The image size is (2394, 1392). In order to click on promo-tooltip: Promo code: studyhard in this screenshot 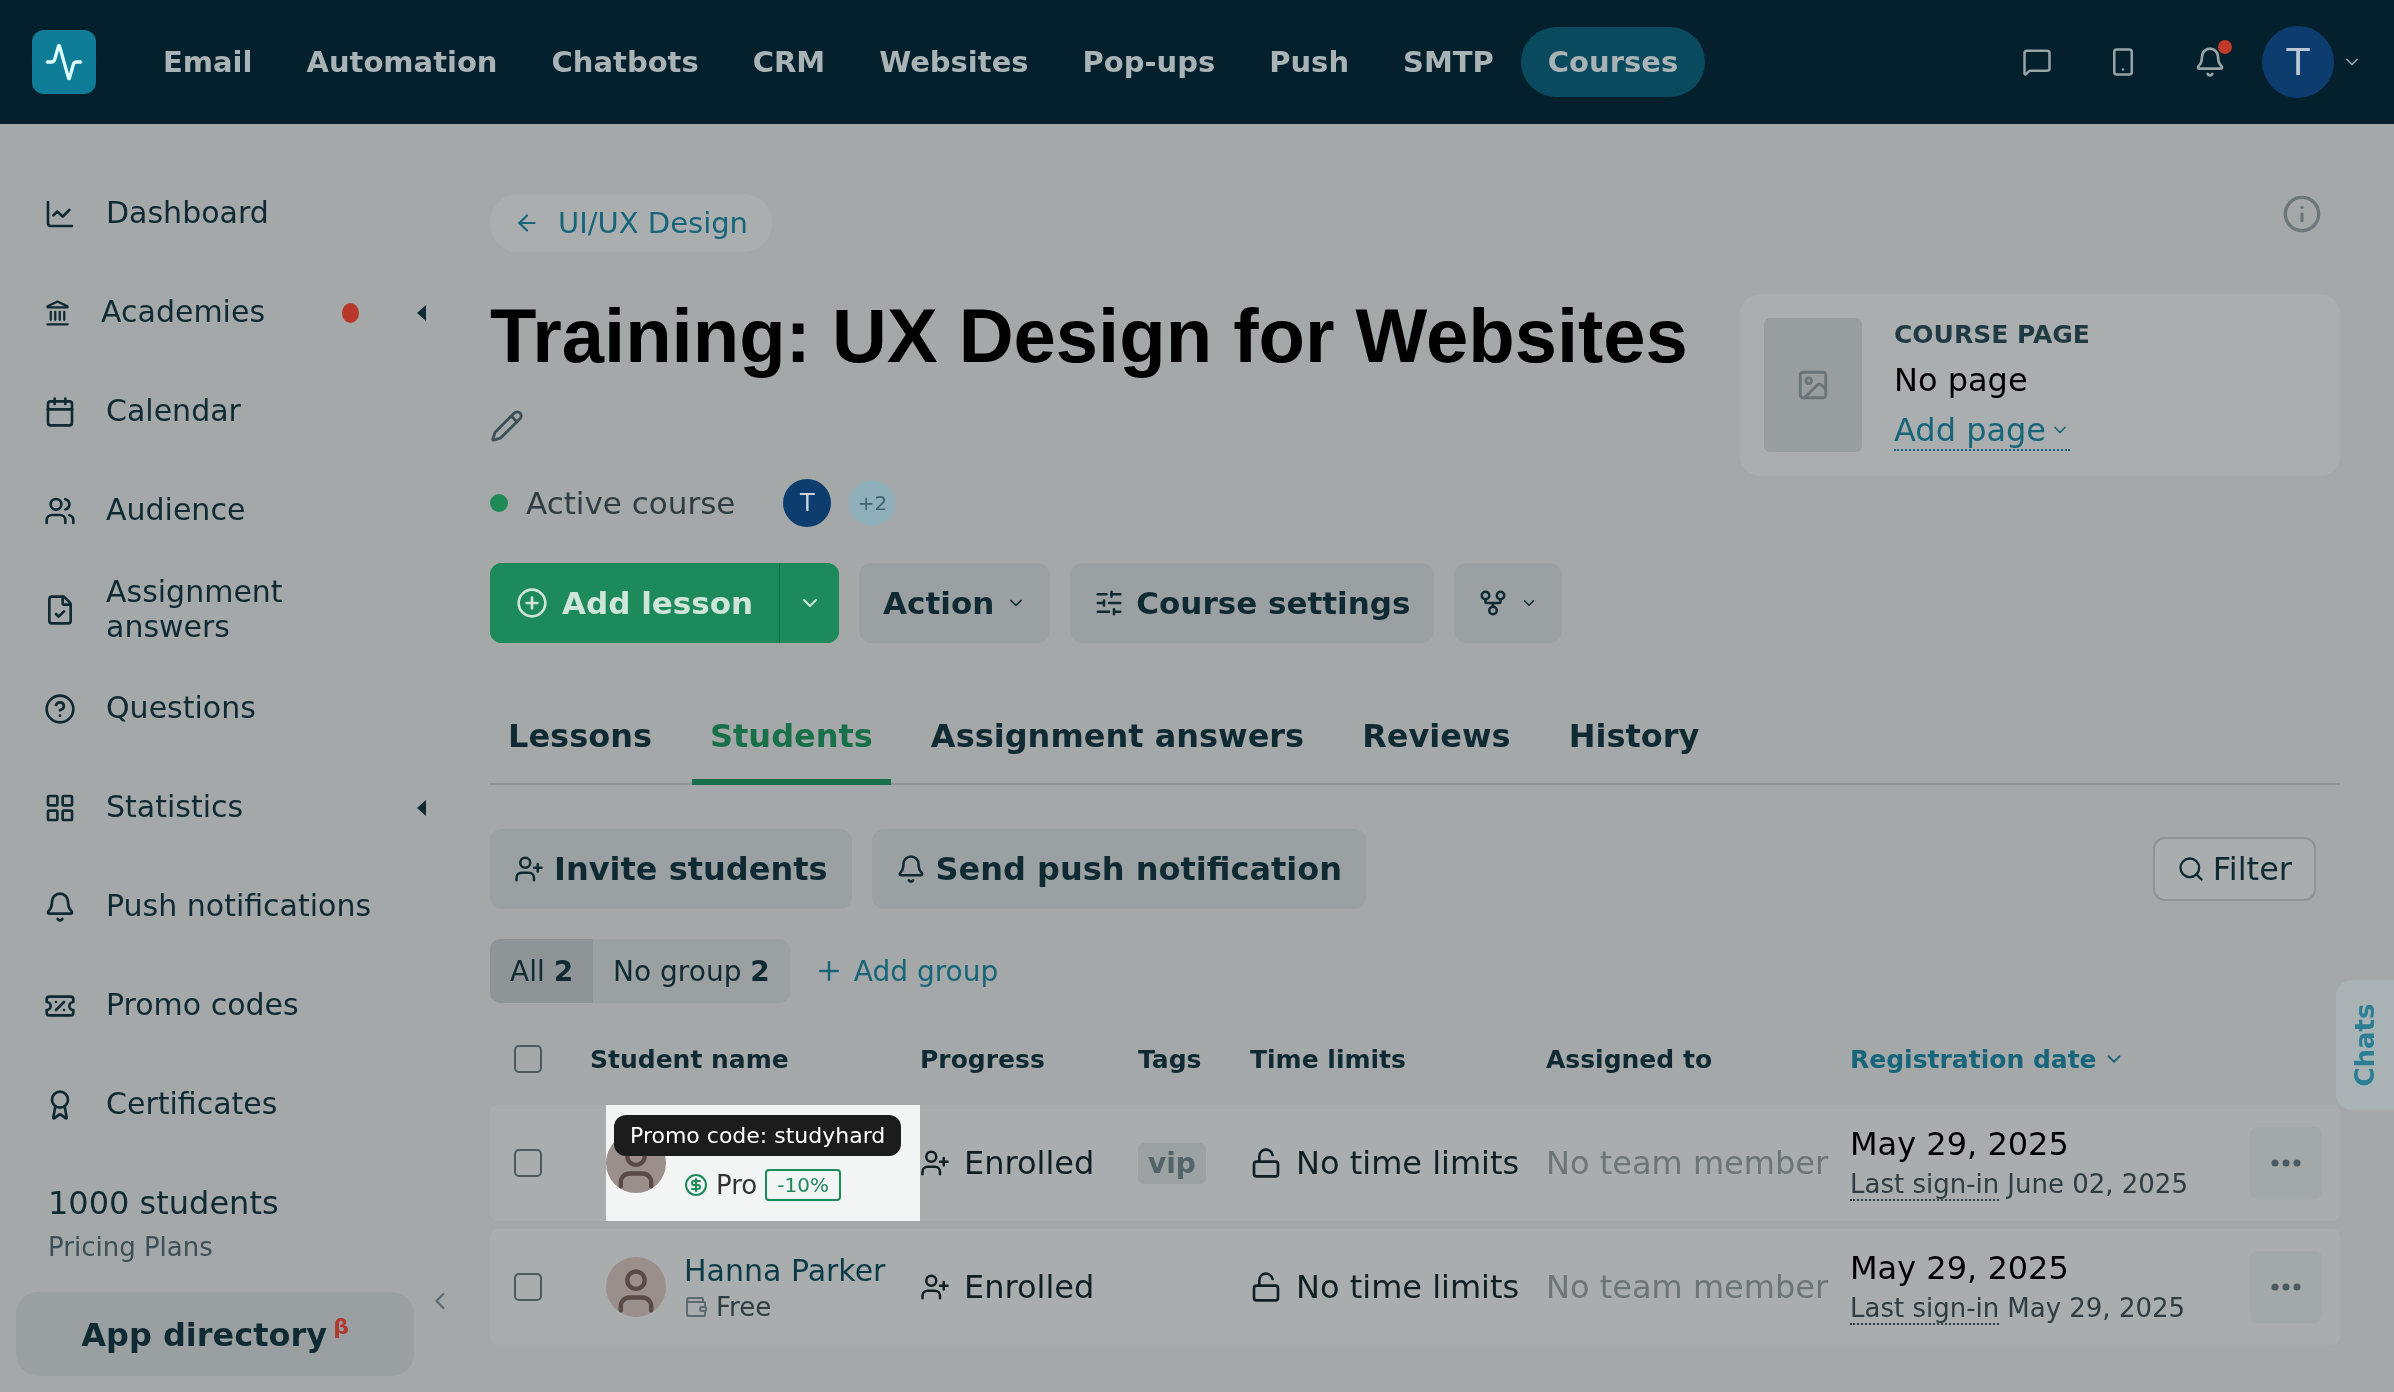, I will do `click(758, 1135)`.